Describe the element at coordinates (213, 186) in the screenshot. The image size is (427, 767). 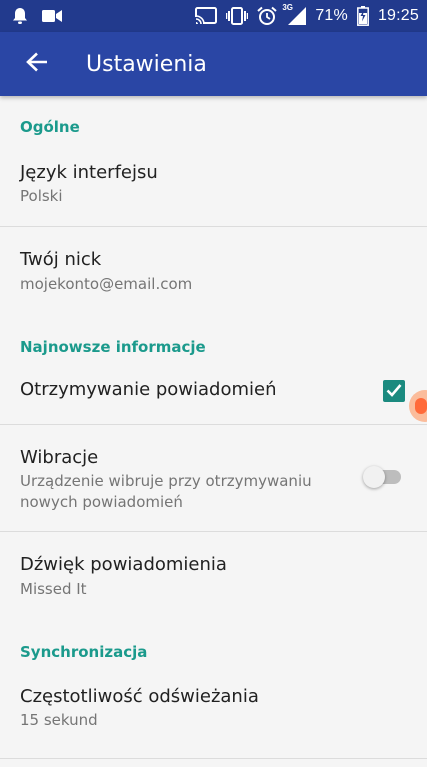
I see `setting-language: Język interfejsu Polski` at that location.